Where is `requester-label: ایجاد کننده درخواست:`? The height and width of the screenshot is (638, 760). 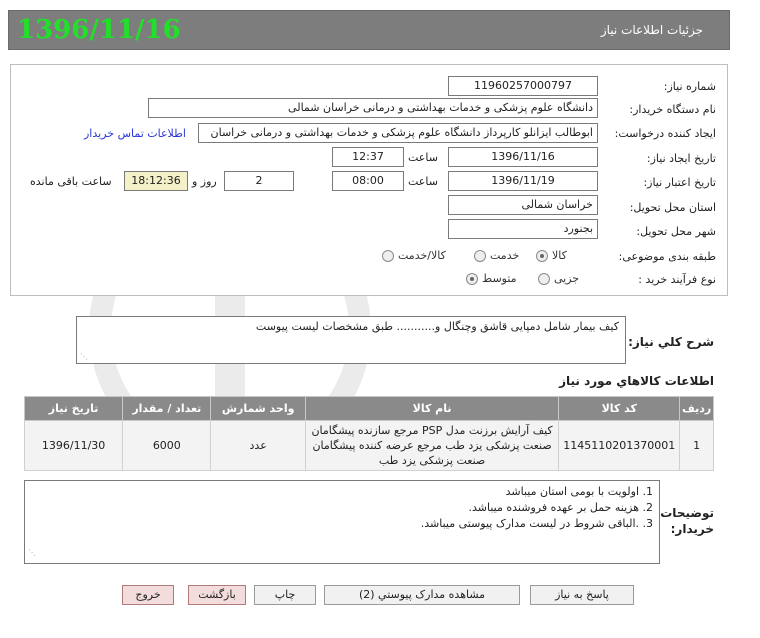
requester-label: ایجاد کننده درخواست: is located at coordinates (665, 133).